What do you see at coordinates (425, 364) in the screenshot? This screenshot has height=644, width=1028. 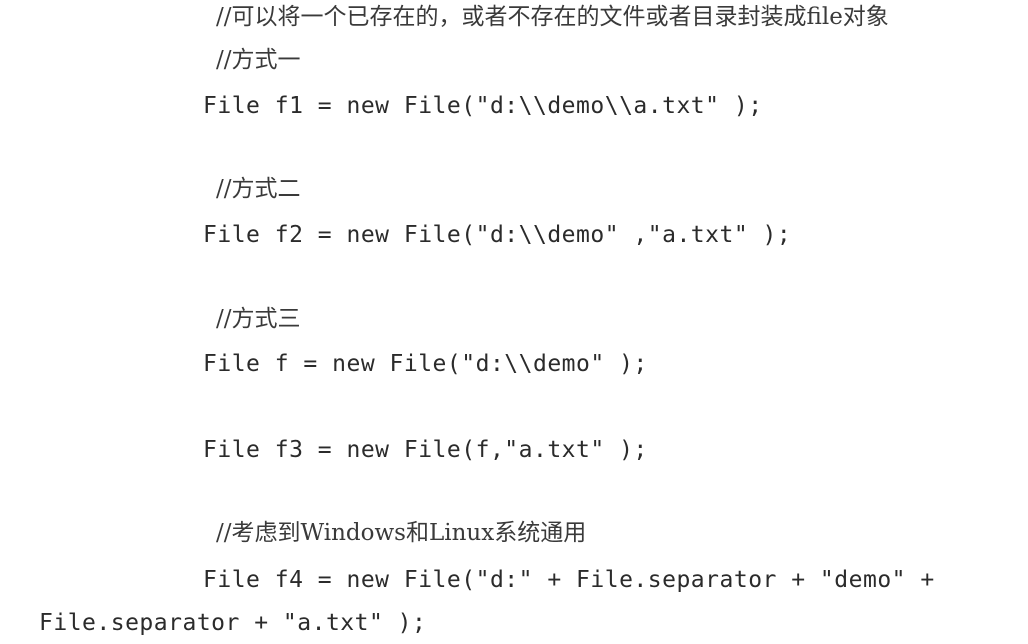 I see `code-line: File f = new File("d:\\demo" );` at bounding box center [425, 364].